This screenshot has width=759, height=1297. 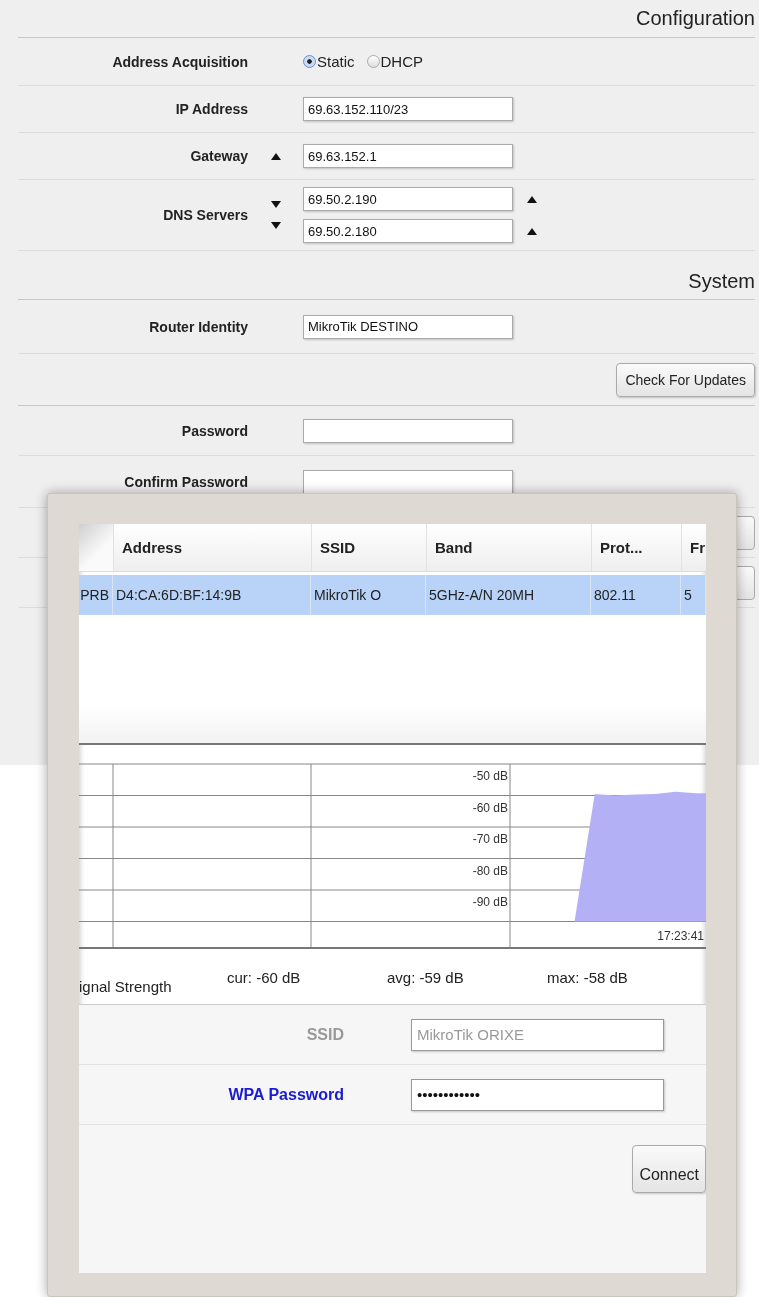 What do you see at coordinates (369, 547) in the screenshot?
I see `column-header: SSID` at bounding box center [369, 547].